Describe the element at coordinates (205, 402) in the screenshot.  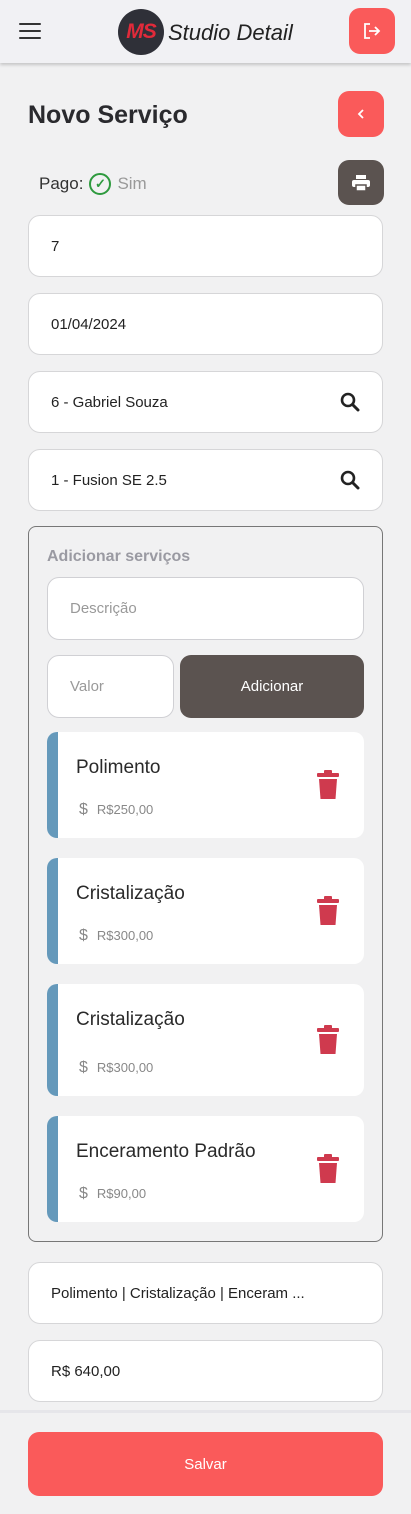
I see `client-field: 6 - Gabriel Souza` at that location.